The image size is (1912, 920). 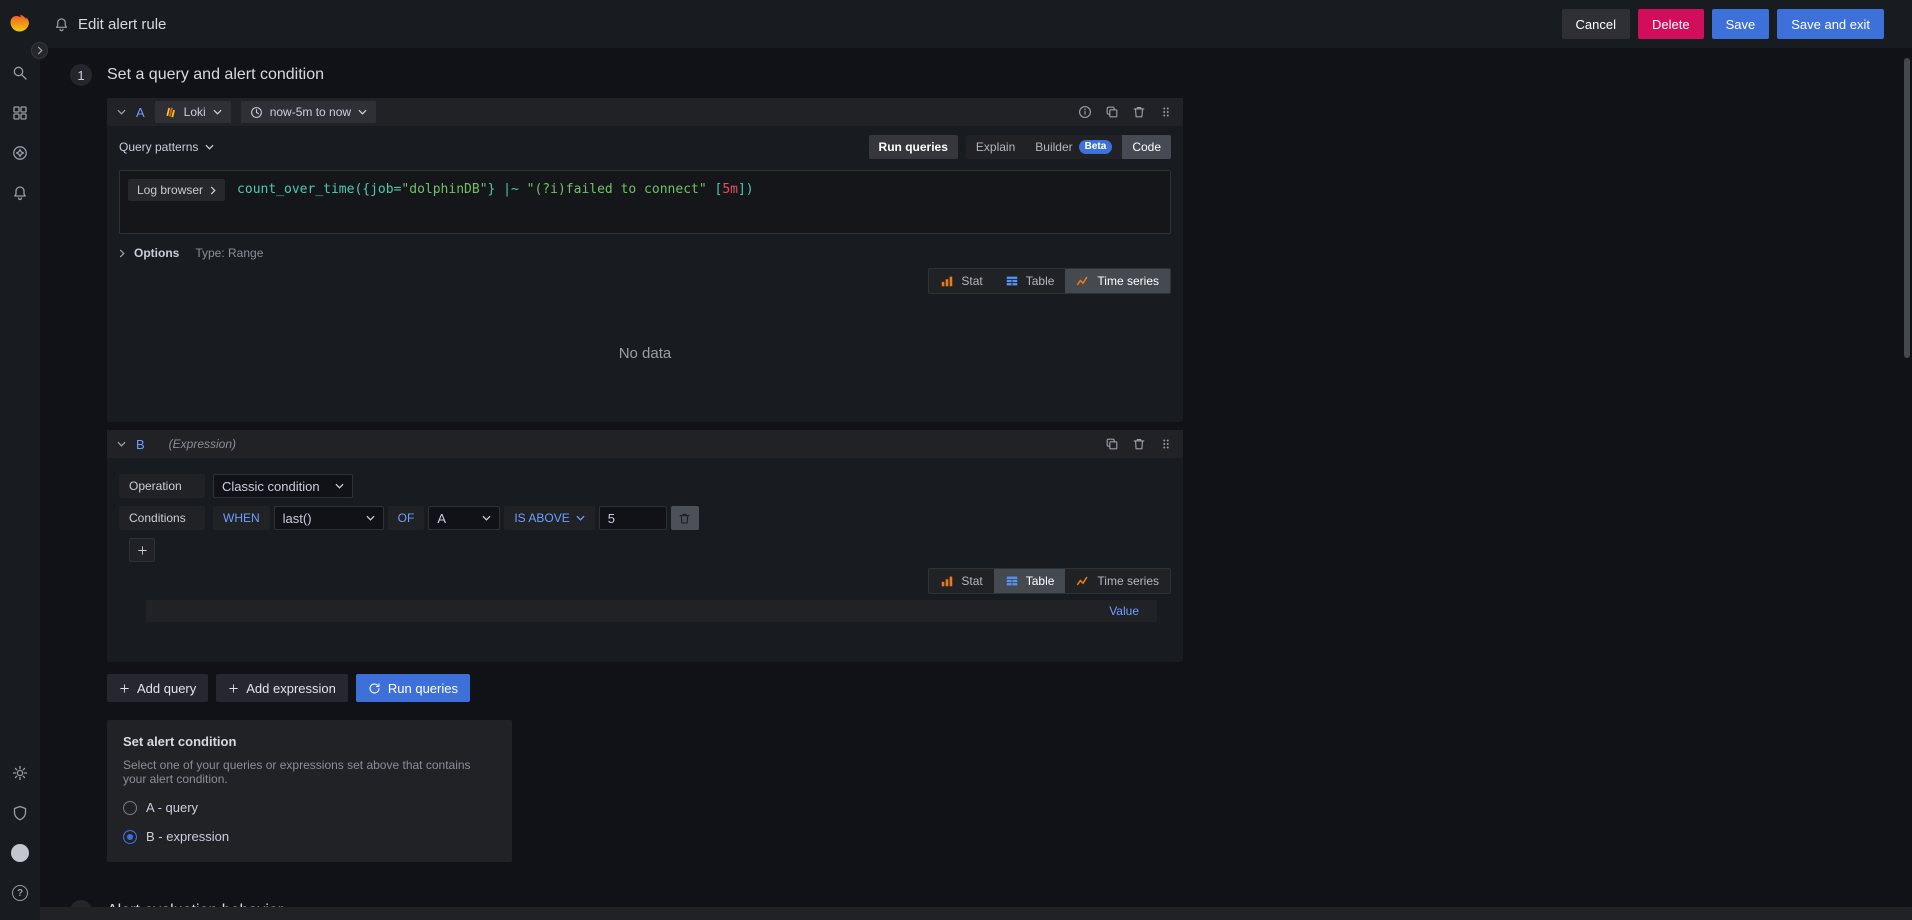 What do you see at coordinates (229, 253) in the screenshot?
I see `options-type: Type: Range` at bounding box center [229, 253].